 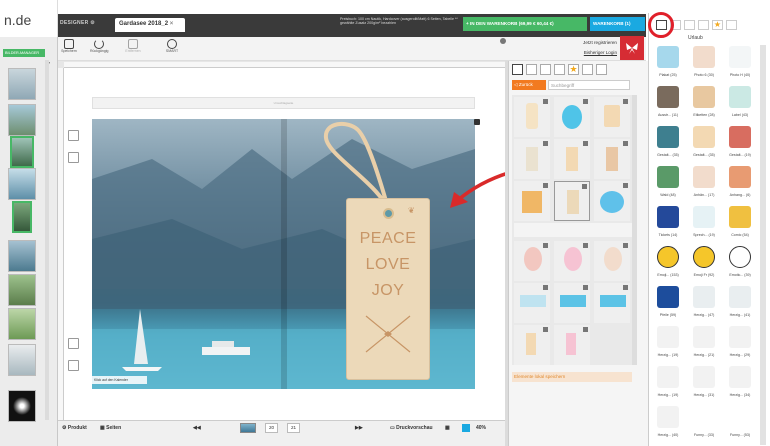 What do you see at coordinates (73, 343) in the screenshot?
I see `clipboard-icon` at bounding box center [73, 343].